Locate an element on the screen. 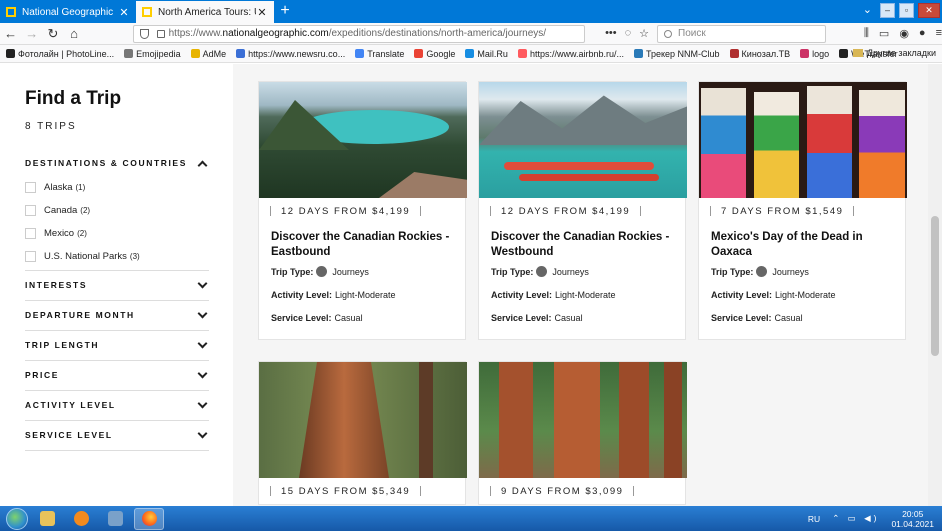  filter-toggle: SERVICE LEVEL is located at coordinates (117, 435).